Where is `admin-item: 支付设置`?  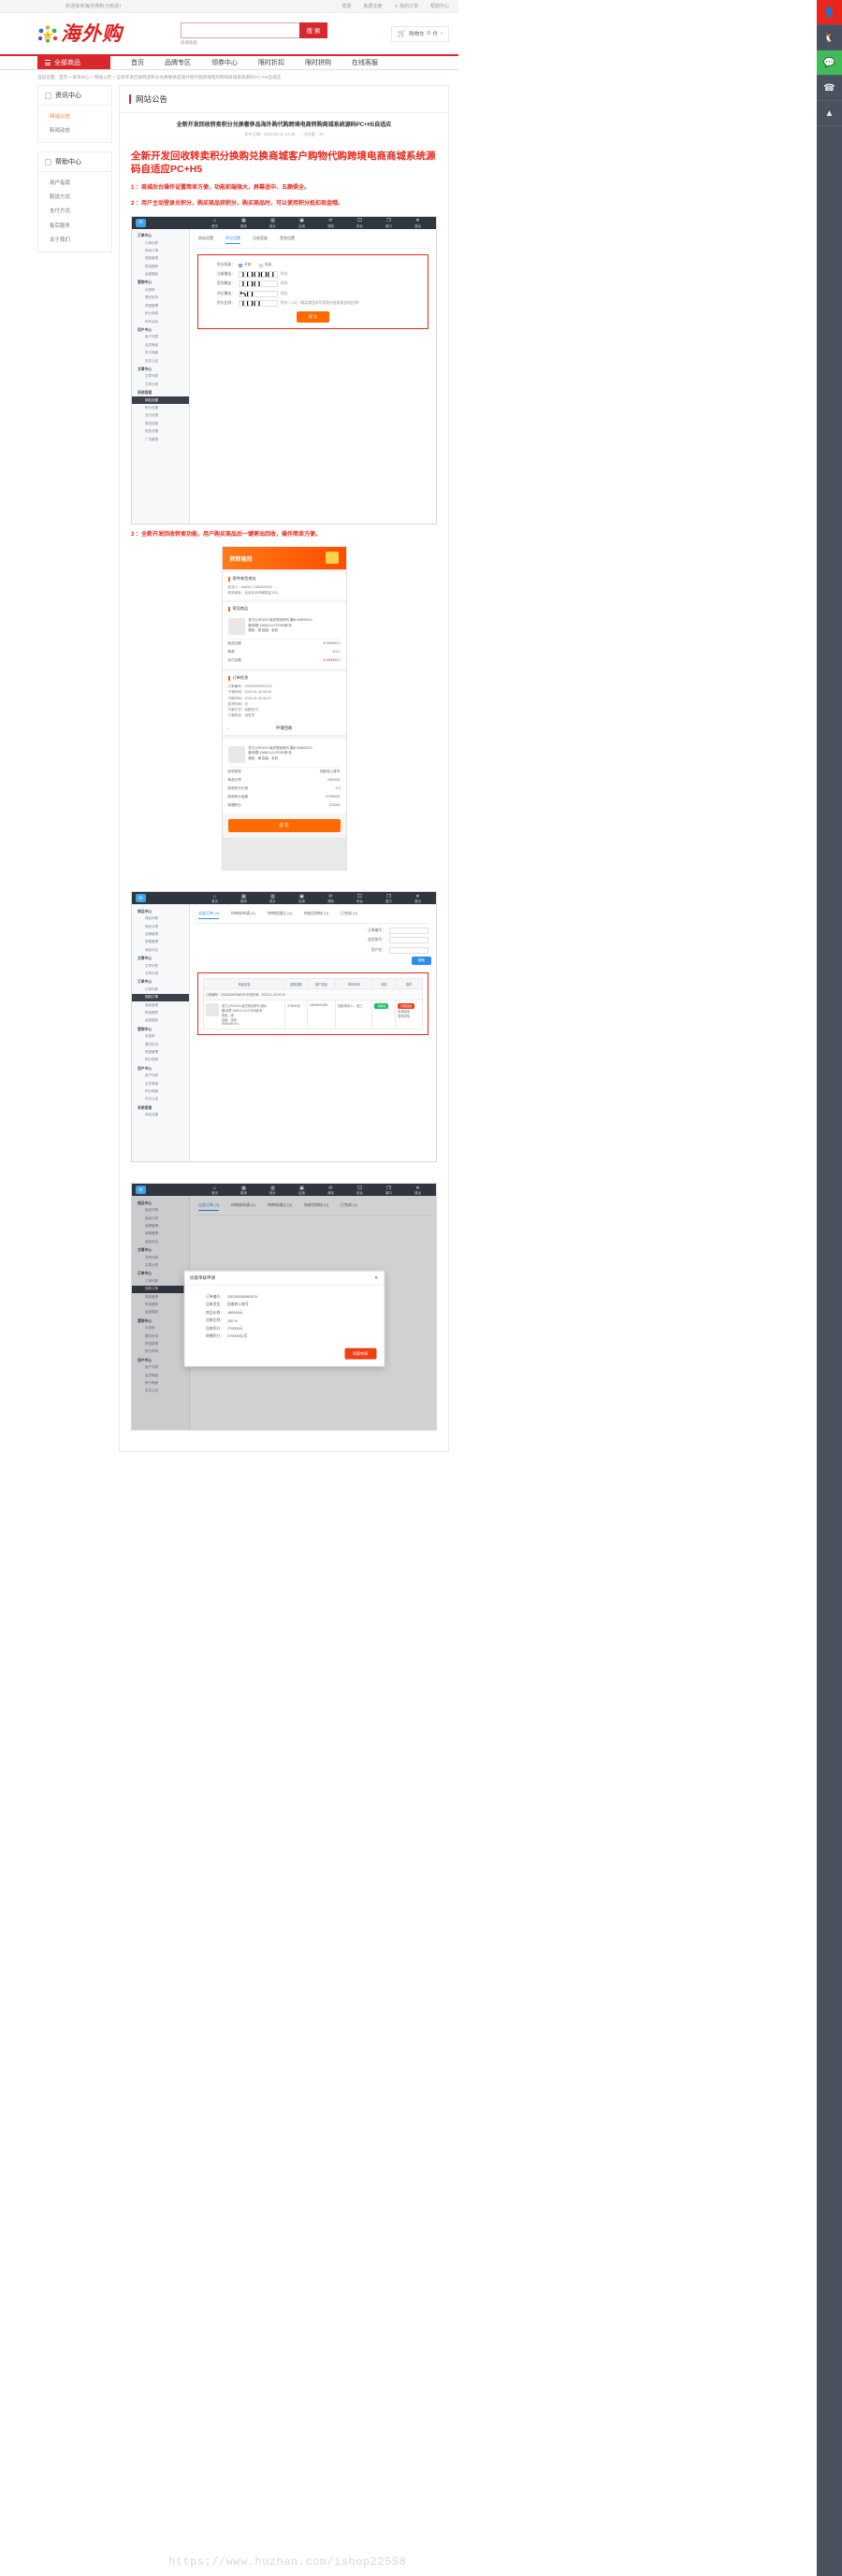
admin-item: 支付设置 is located at coordinates (160, 416).